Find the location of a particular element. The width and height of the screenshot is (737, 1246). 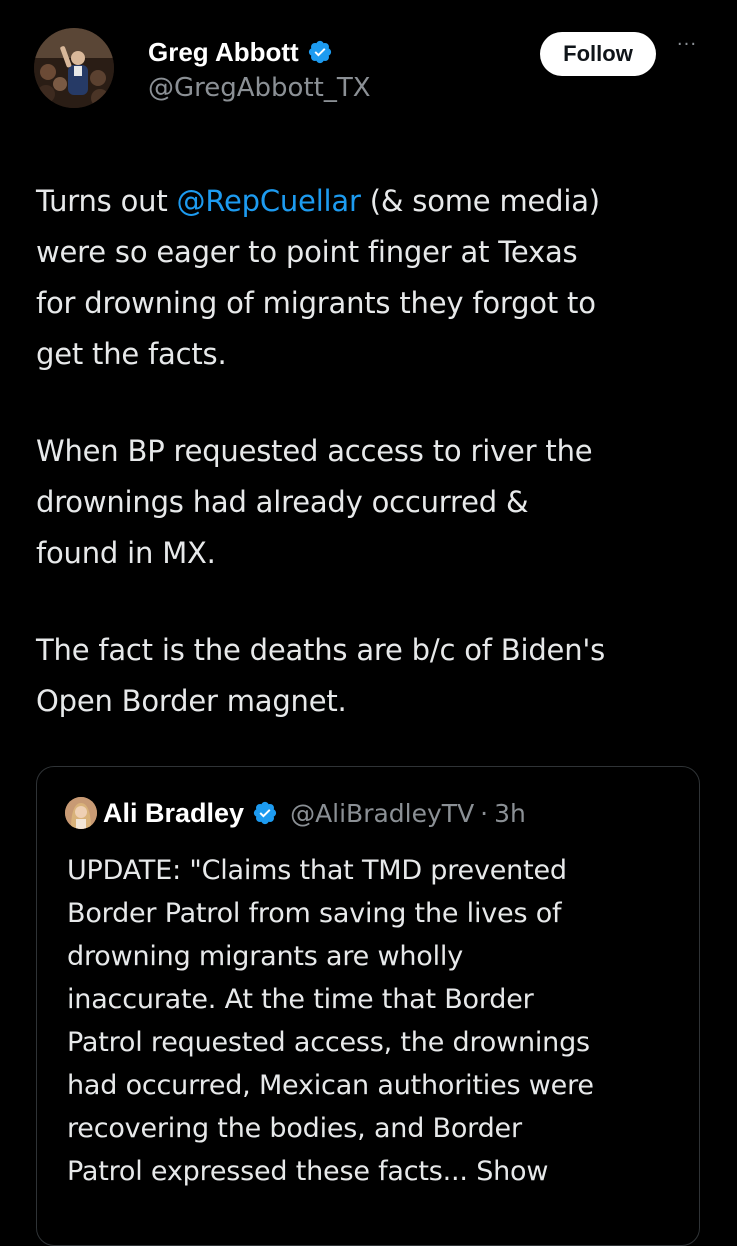

author-display-name: Greg Abbott is located at coordinates (223, 52).